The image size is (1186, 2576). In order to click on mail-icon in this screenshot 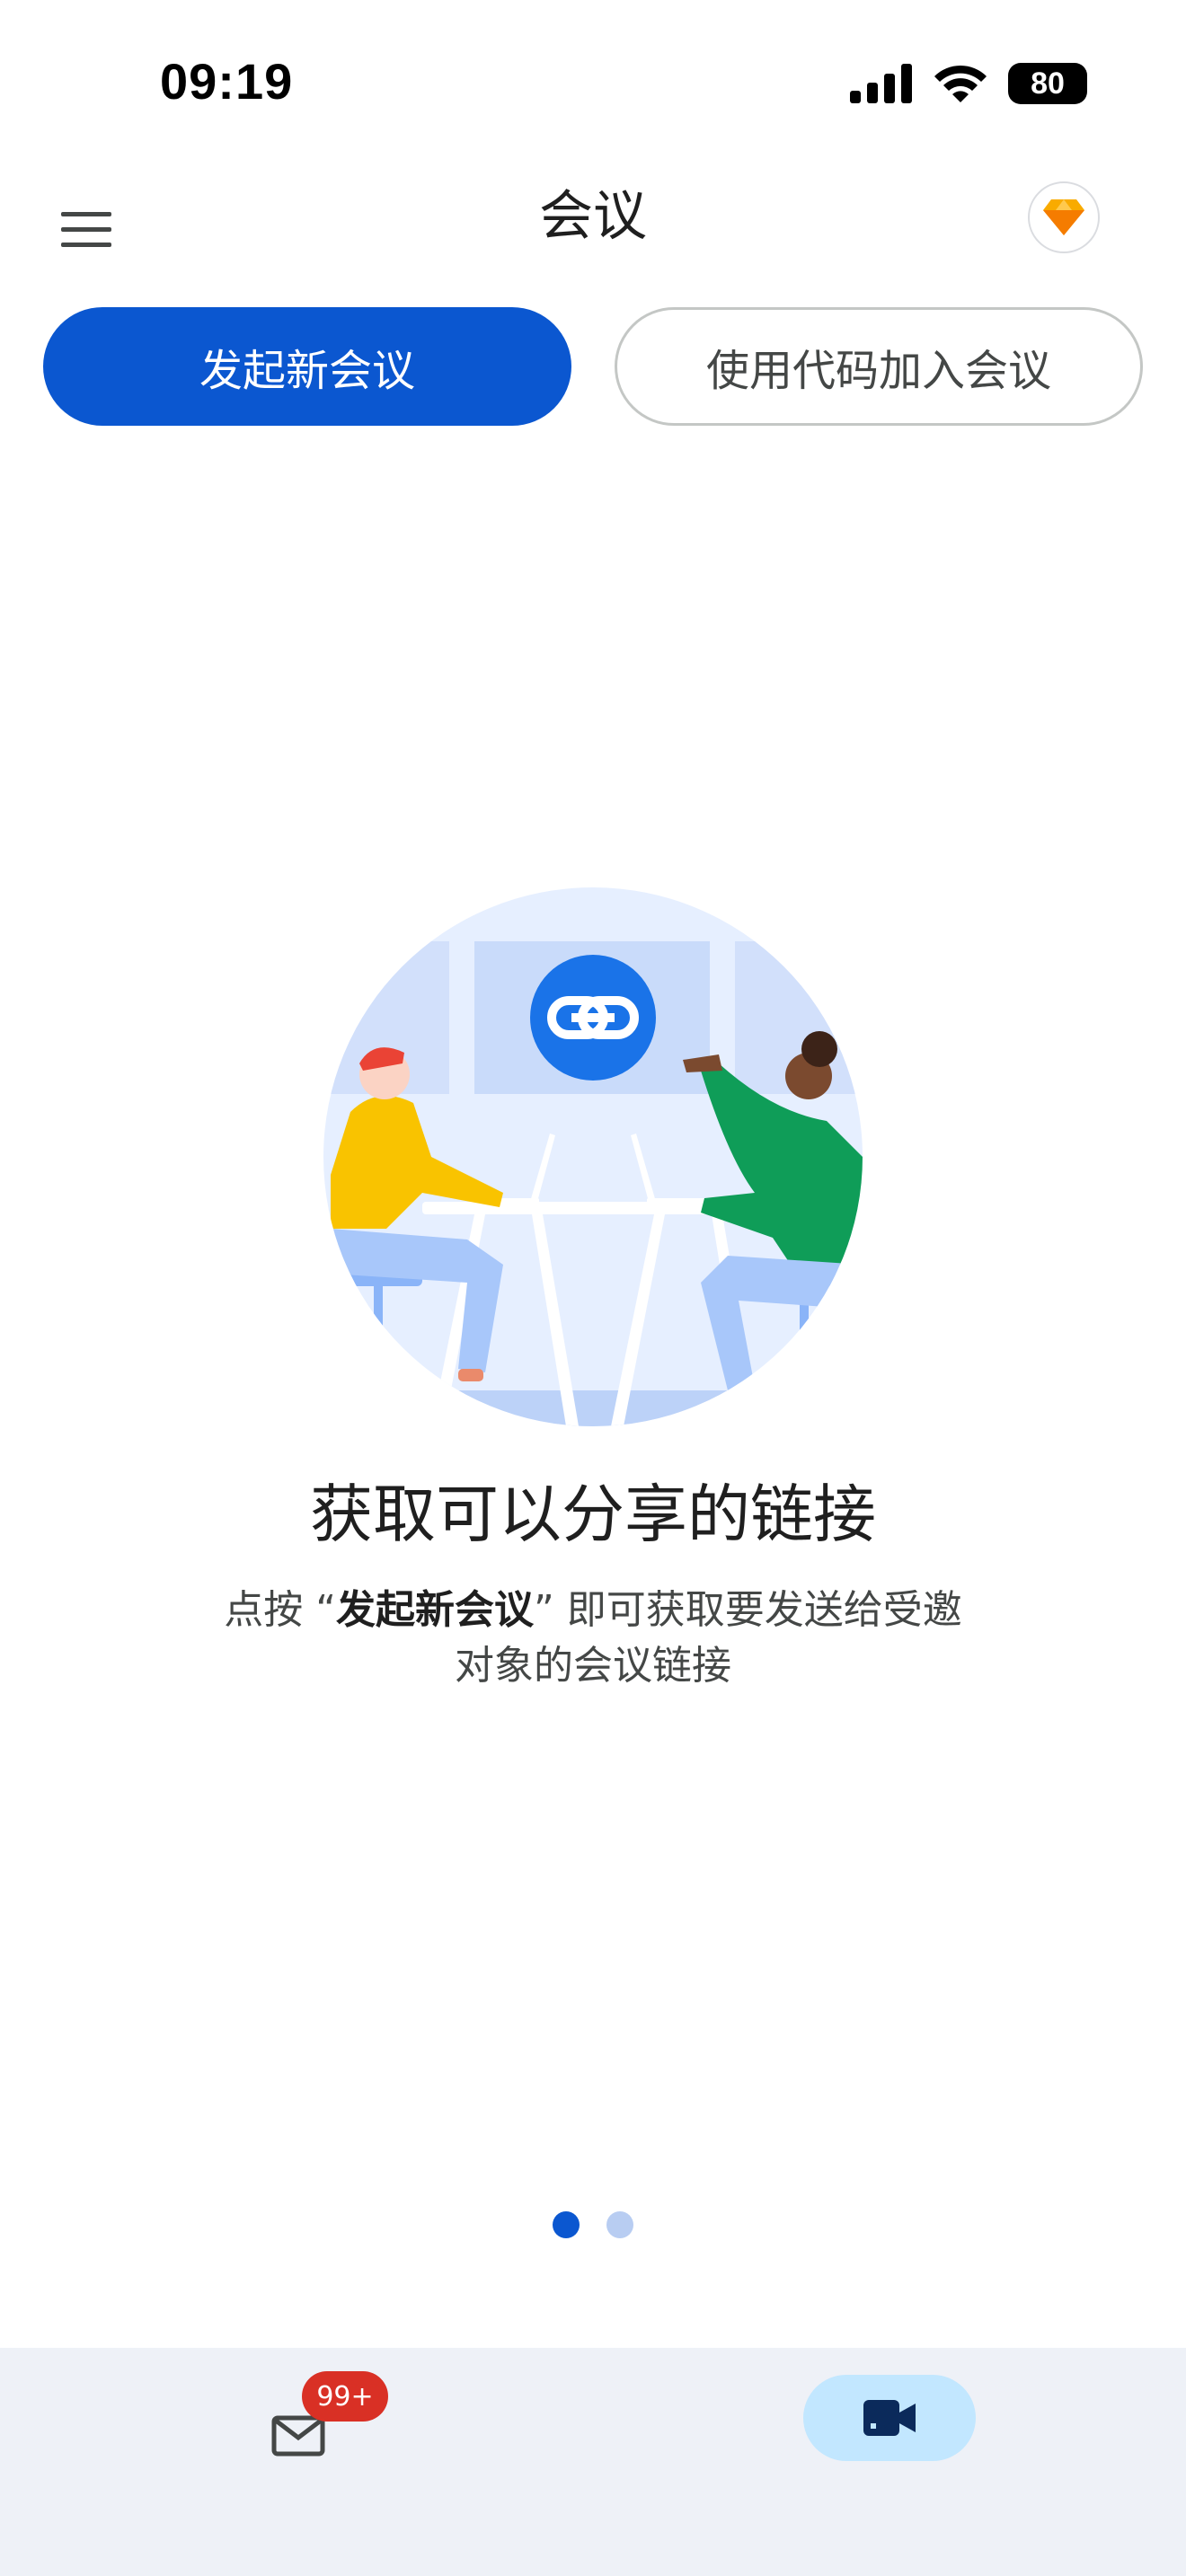, I will do `click(298, 2436)`.